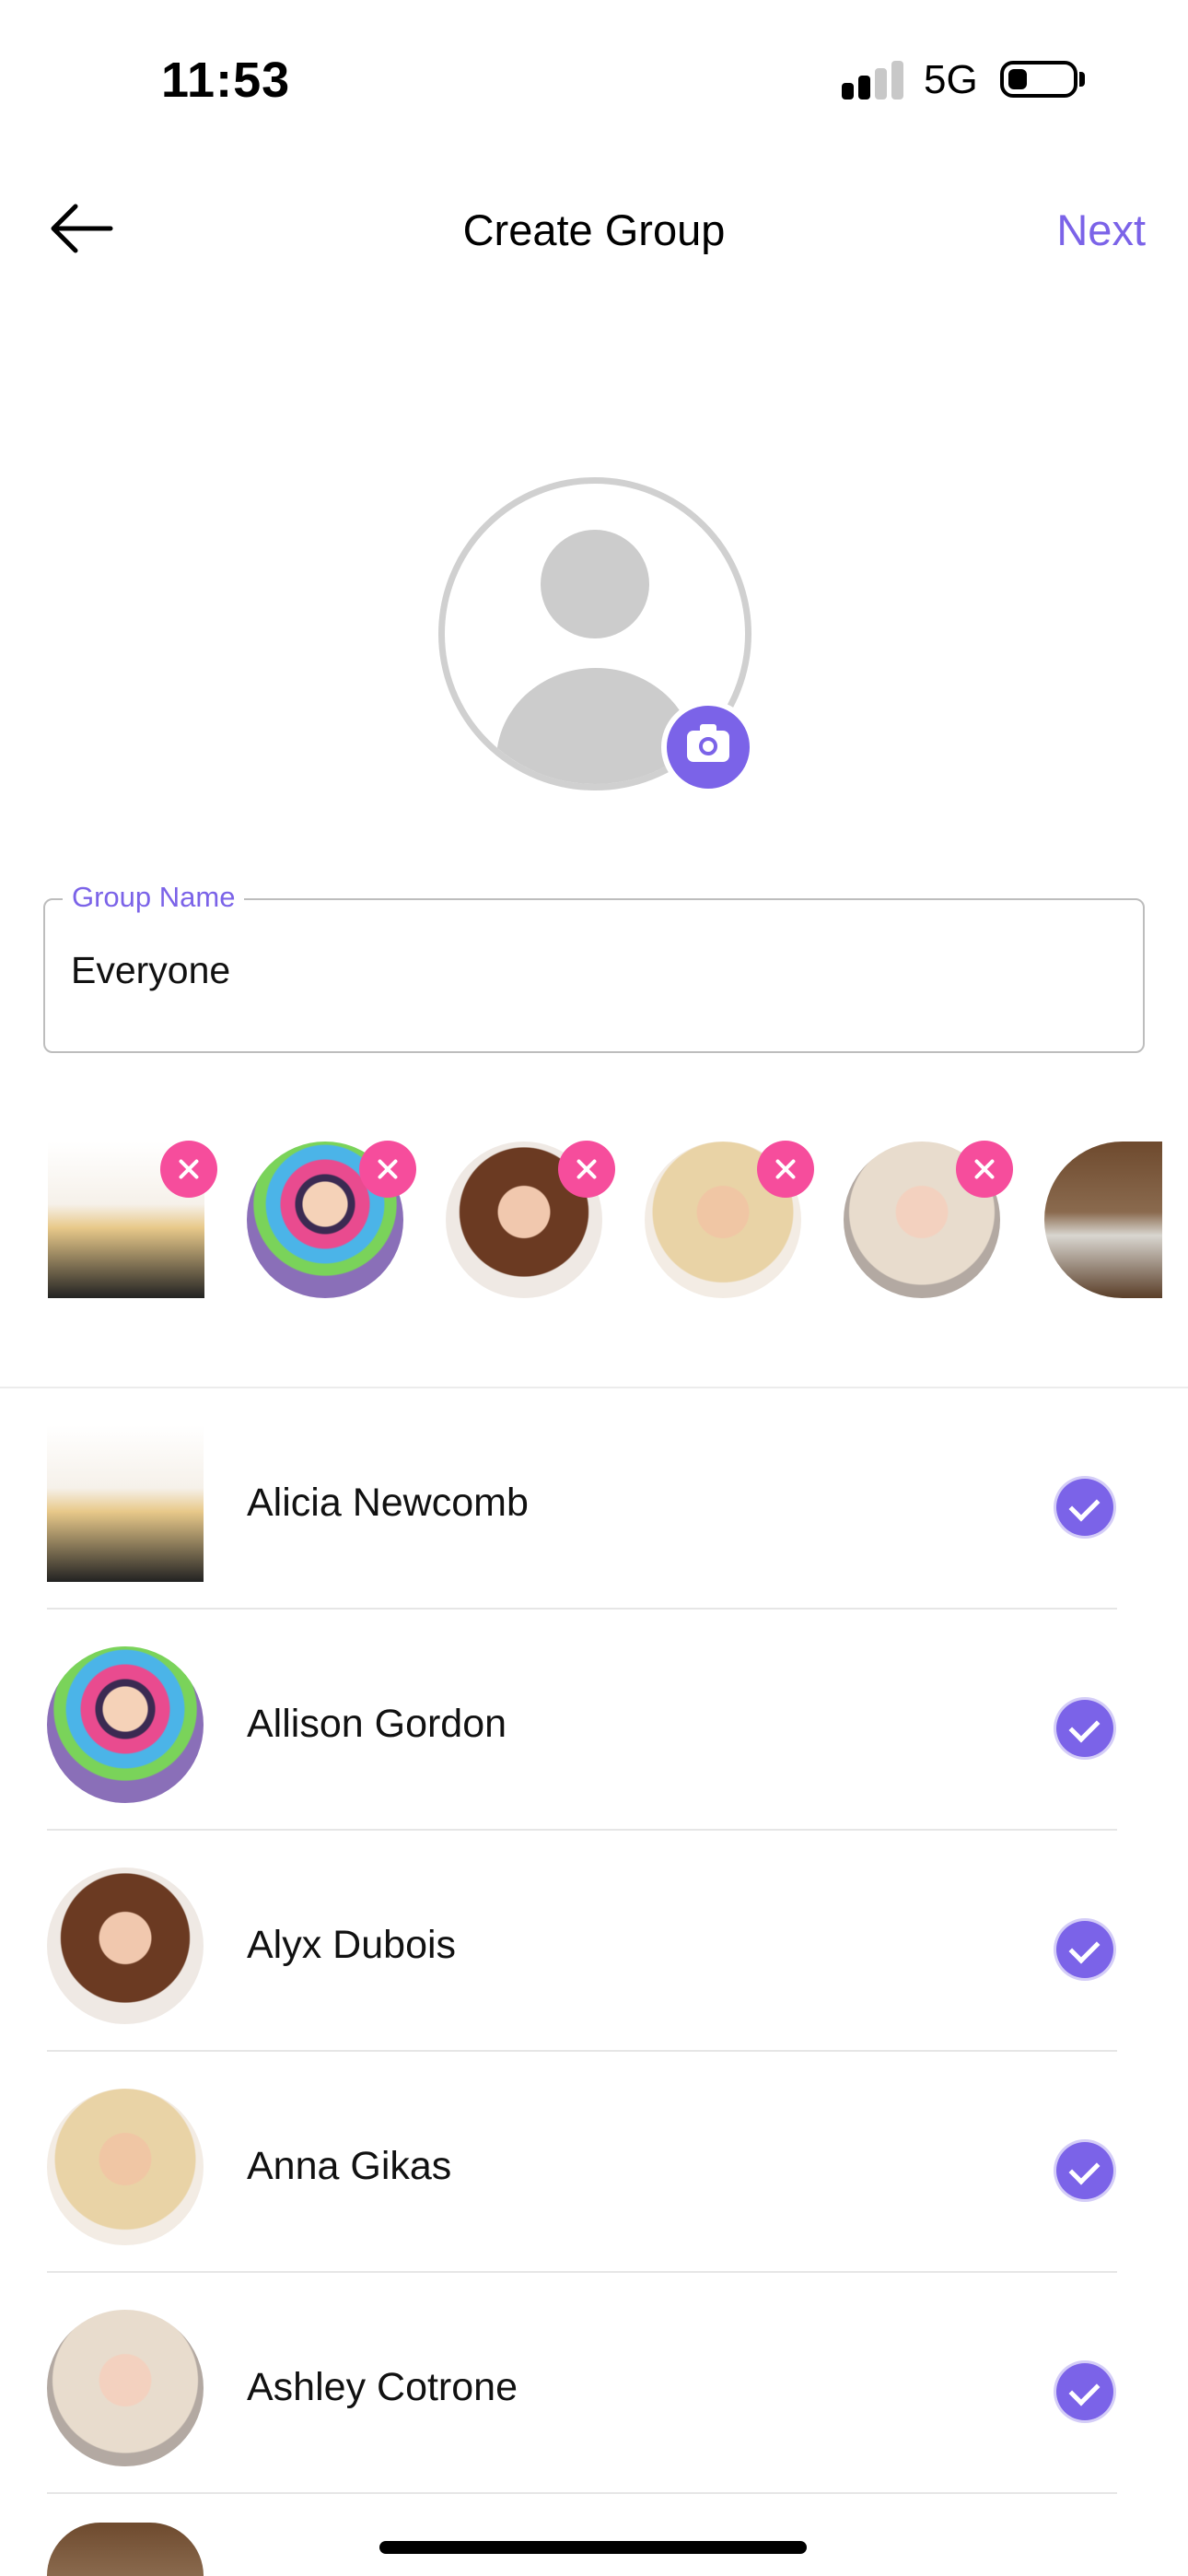 The image size is (1188, 2576). I want to click on camera-icon, so click(708, 743).